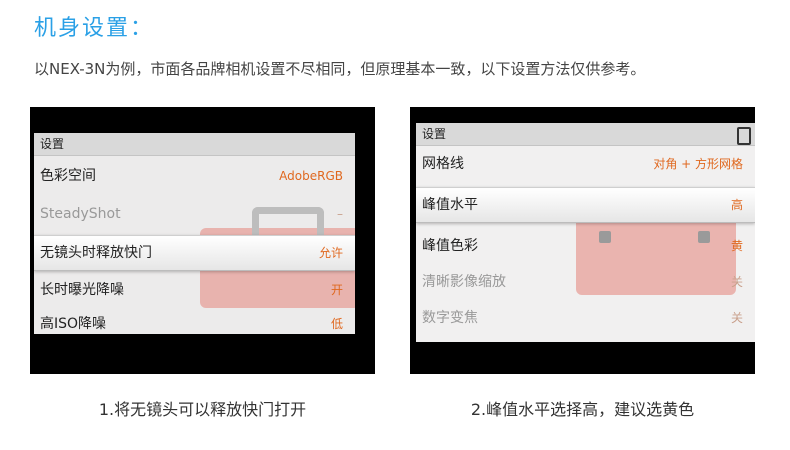 The width and height of the screenshot is (790, 450). Describe the element at coordinates (585, 282) in the screenshot. I see `setting-row-clear-image-zoom: 清晰影像缩放 关` at that location.